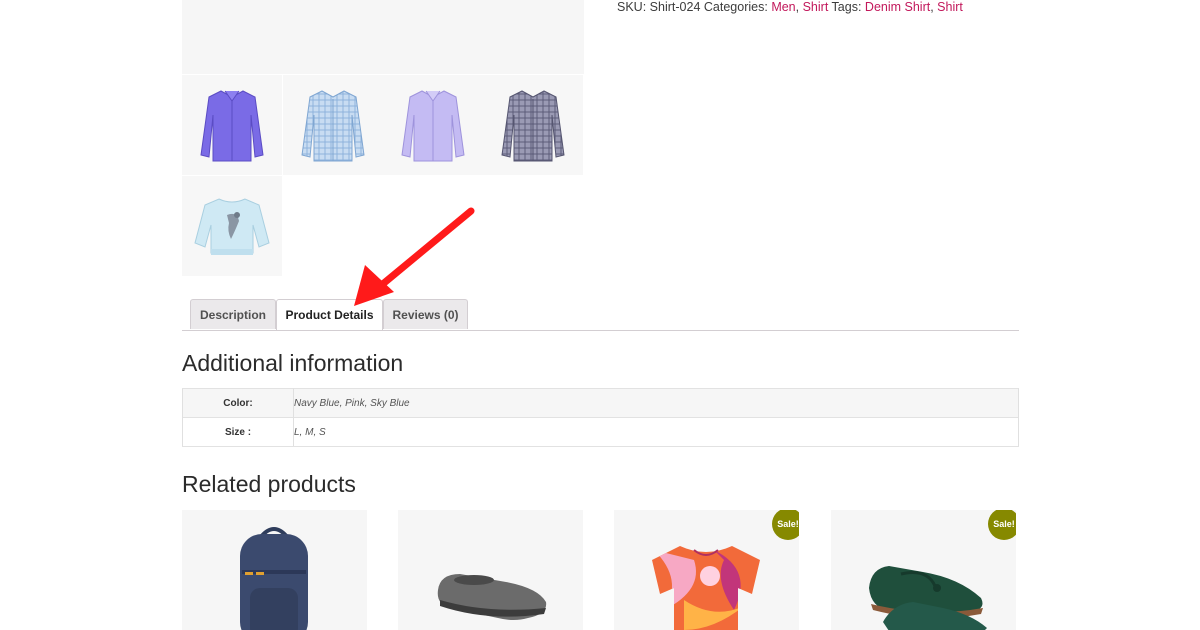  What do you see at coordinates (293, 363) in the screenshot?
I see `additional-information-heading: Additional information` at bounding box center [293, 363].